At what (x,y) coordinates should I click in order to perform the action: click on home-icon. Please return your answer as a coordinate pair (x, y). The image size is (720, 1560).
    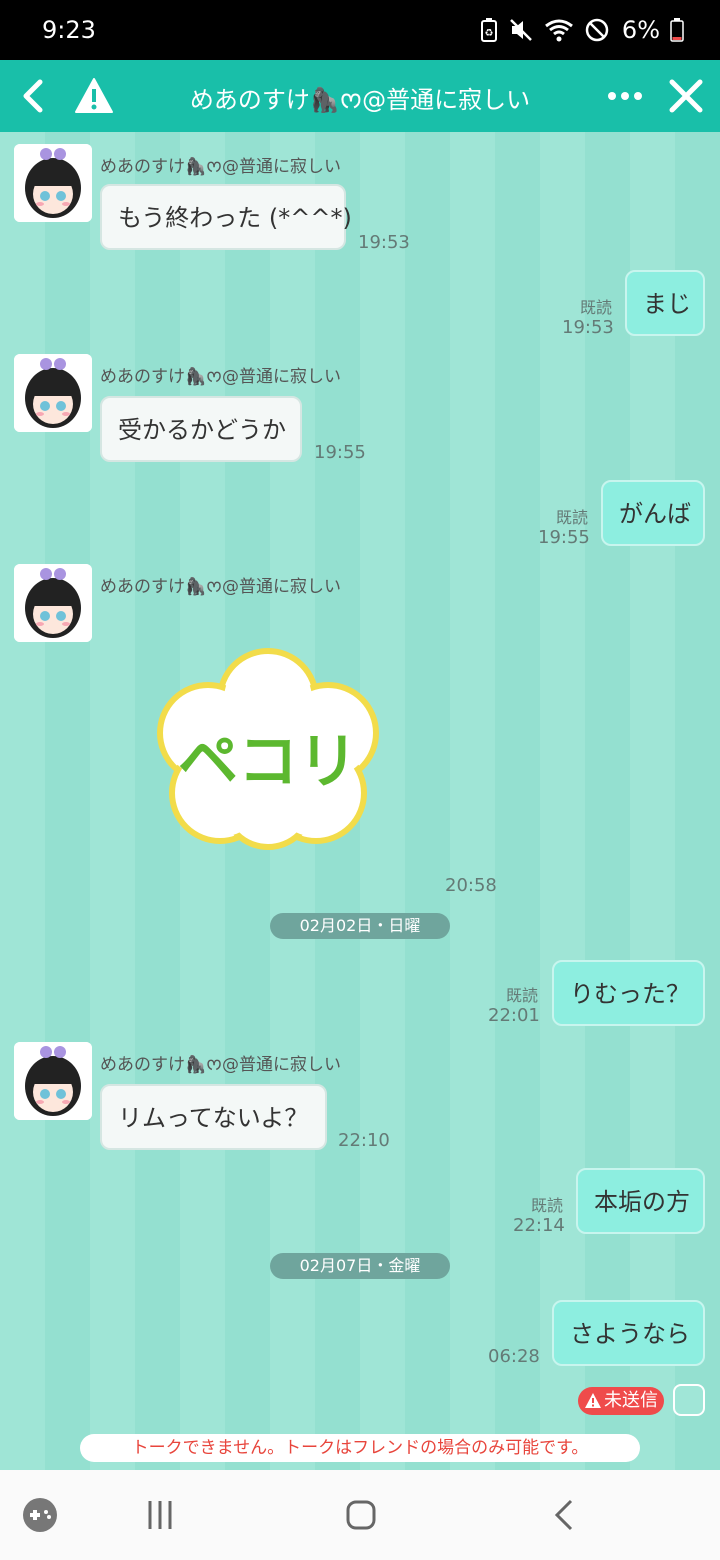
    Looking at the image, I should click on (361, 1515).